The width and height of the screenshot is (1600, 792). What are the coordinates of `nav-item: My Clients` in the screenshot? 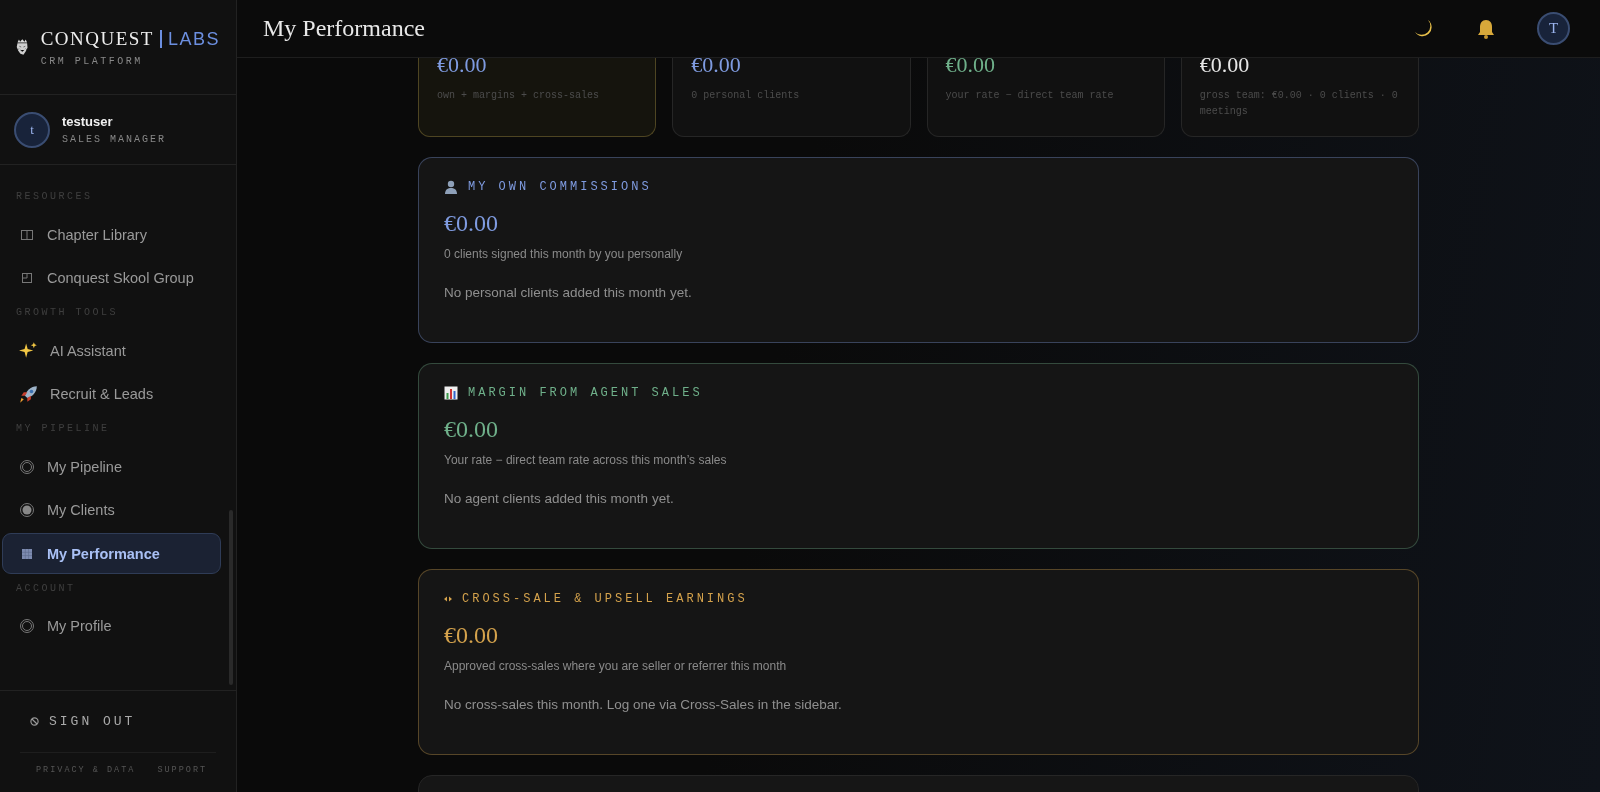 It's located at (111, 510).